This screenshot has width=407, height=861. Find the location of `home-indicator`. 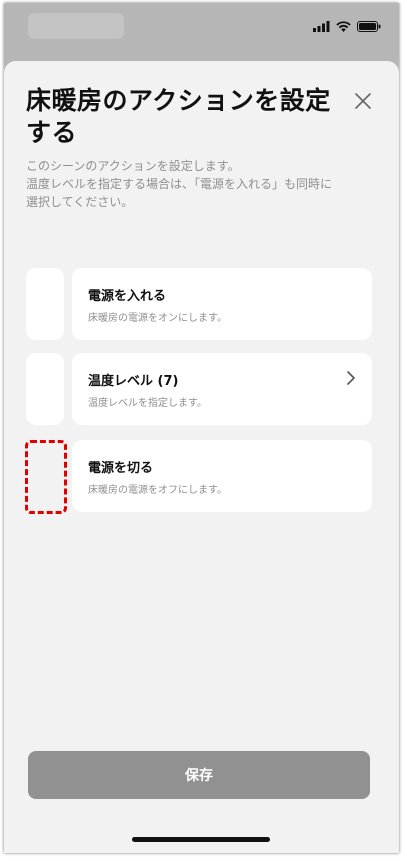

home-indicator is located at coordinates (201, 839).